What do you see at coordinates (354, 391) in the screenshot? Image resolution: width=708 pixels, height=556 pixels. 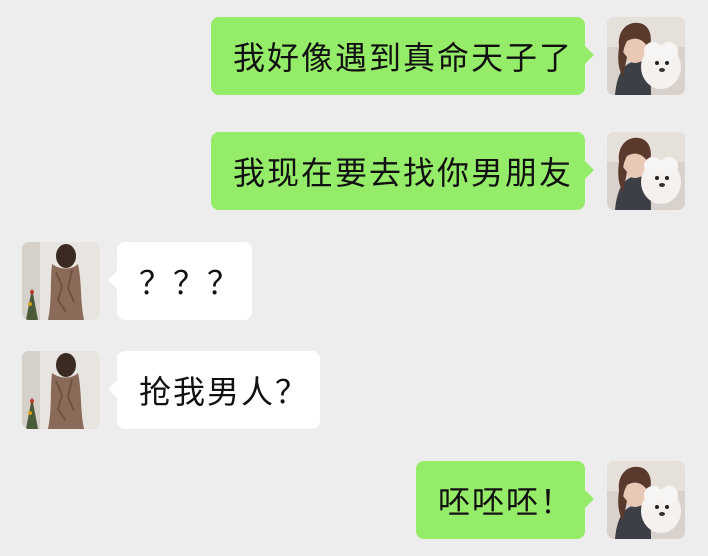 I see `message-row-received: 抢我男人？` at bounding box center [354, 391].